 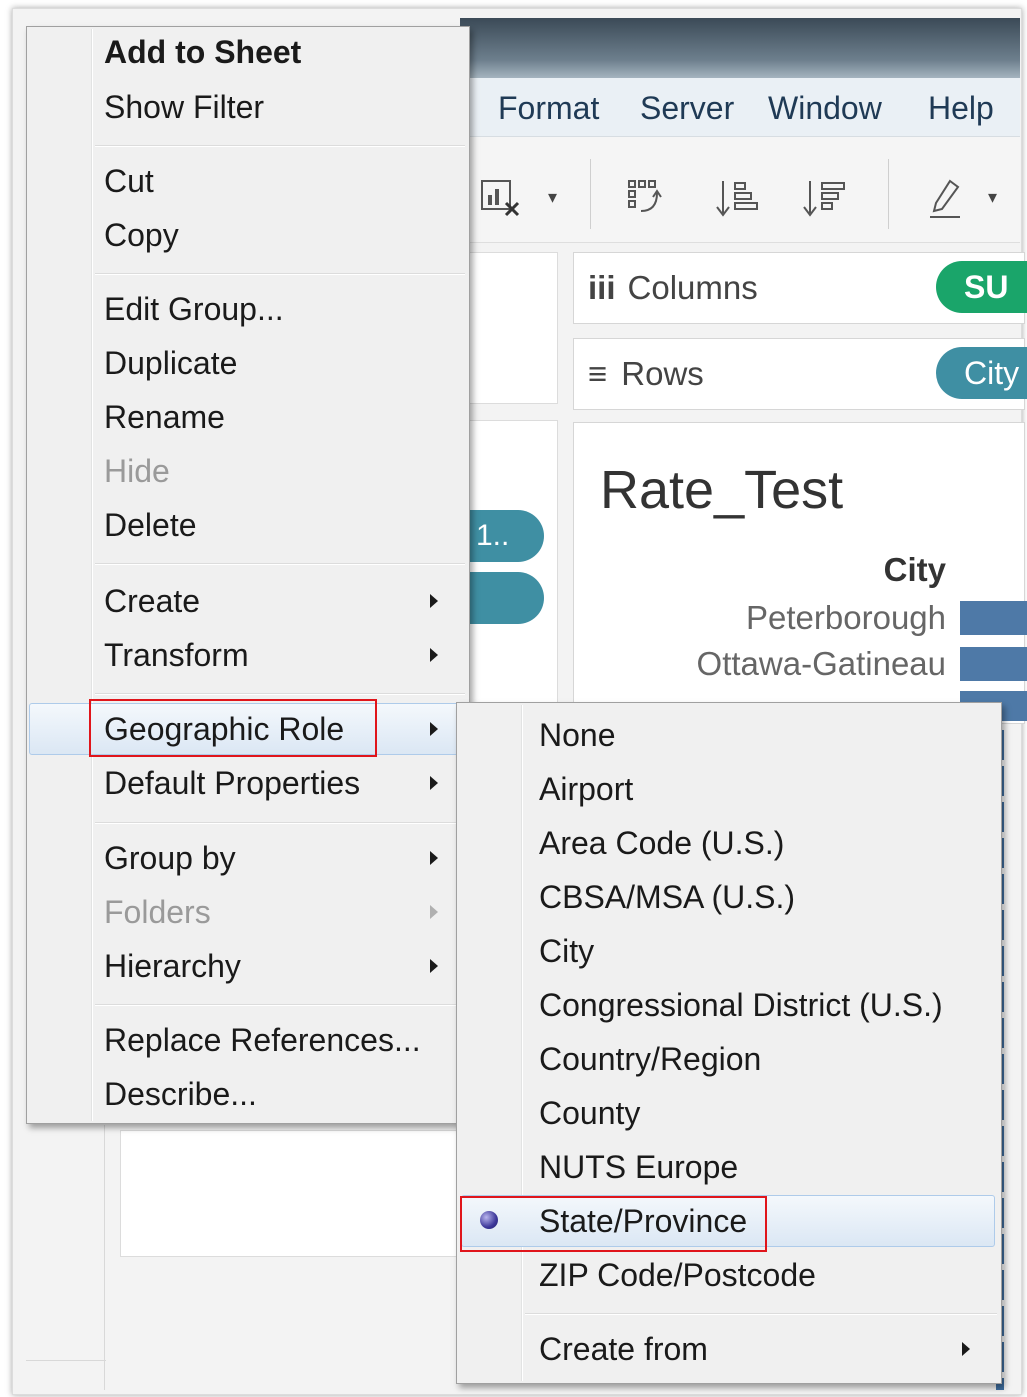 What do you see at coordinates (647, 203) in the screenshot?
I see `swap-icon` at bounding box center [647, 203].